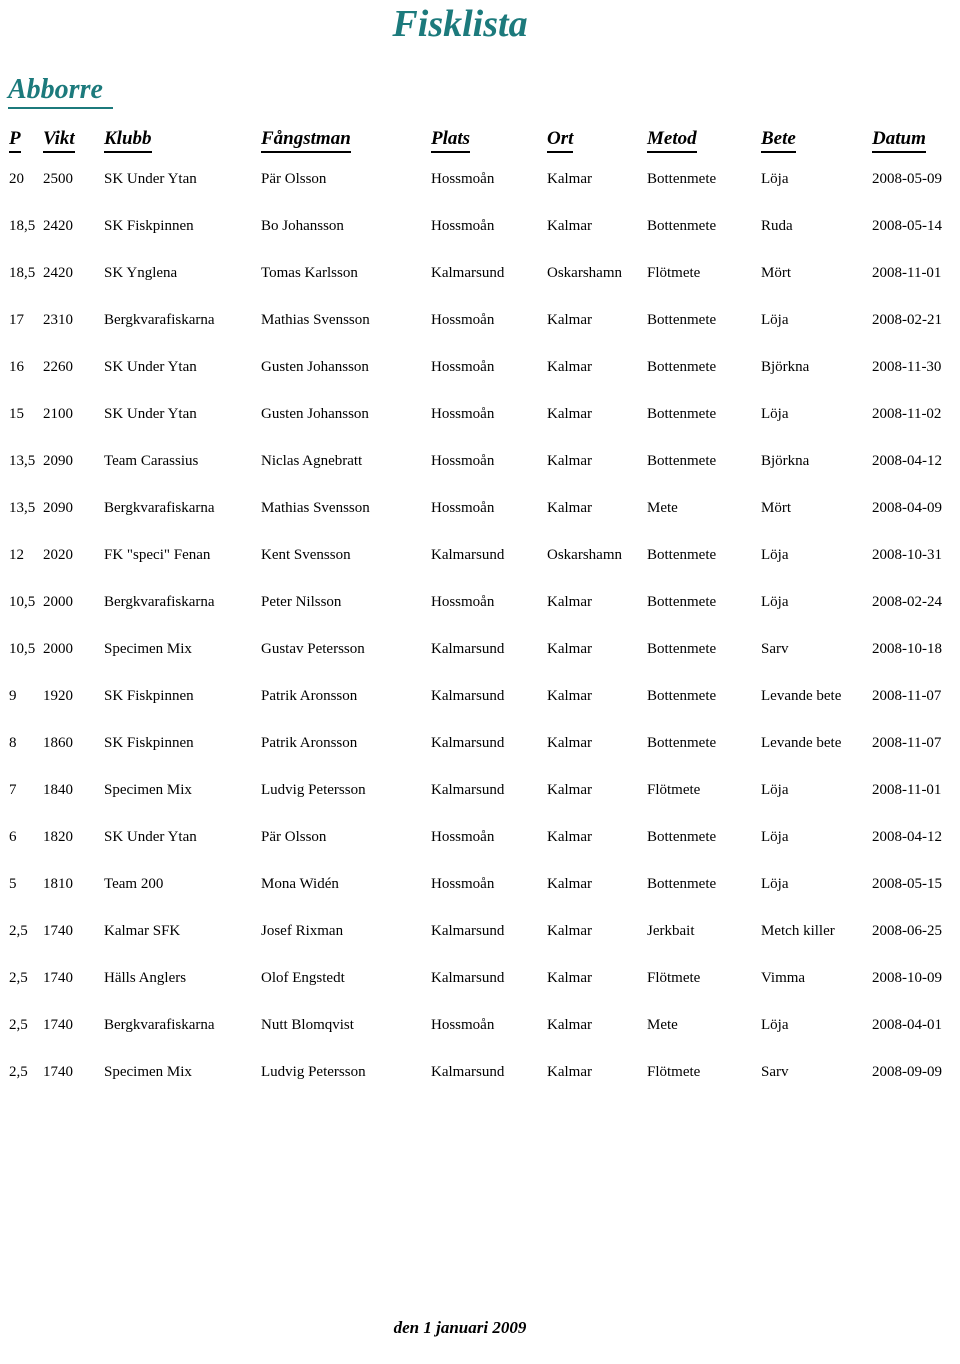 This screenshot has height=1364, width=960. I want to click on cell-date: 2008-05-14, so click(907, 226).